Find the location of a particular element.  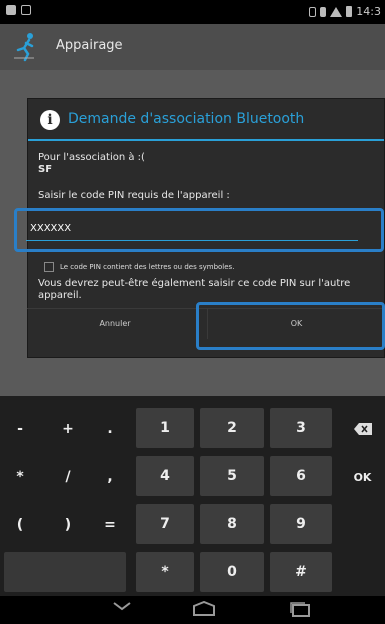

pairing-label: Pour l'association à :( is located at coordinates (91, 157).